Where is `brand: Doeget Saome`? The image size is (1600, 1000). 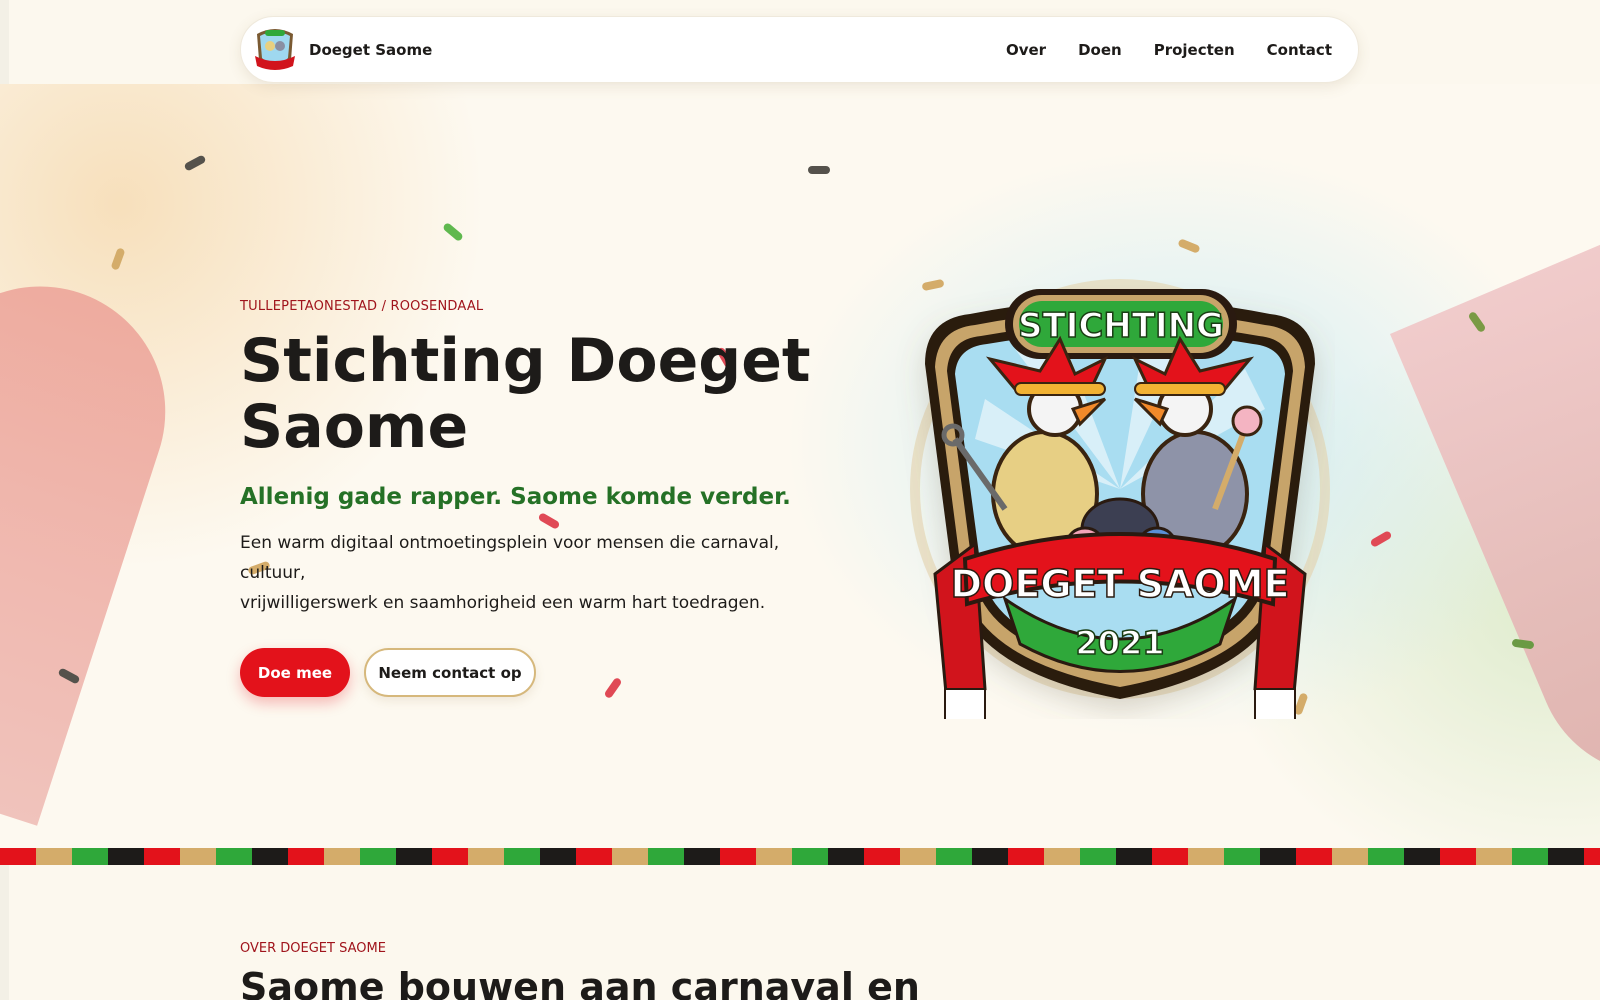 brand: Doeget Saome is located at coordinates (342, 50).